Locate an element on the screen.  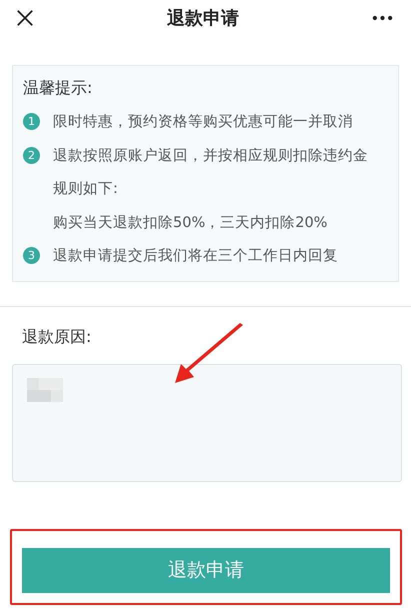
step-number: 1 is located at coordinates (31, 121).